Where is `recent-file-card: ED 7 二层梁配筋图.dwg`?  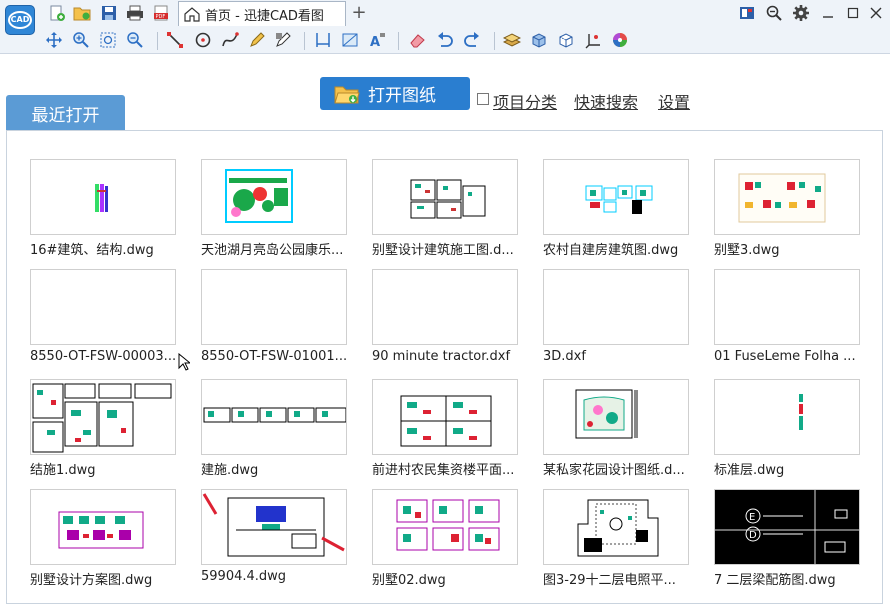
recent-file-card: ED 7 二层梁配筋图.dwg is located at coordinates (800, 544).